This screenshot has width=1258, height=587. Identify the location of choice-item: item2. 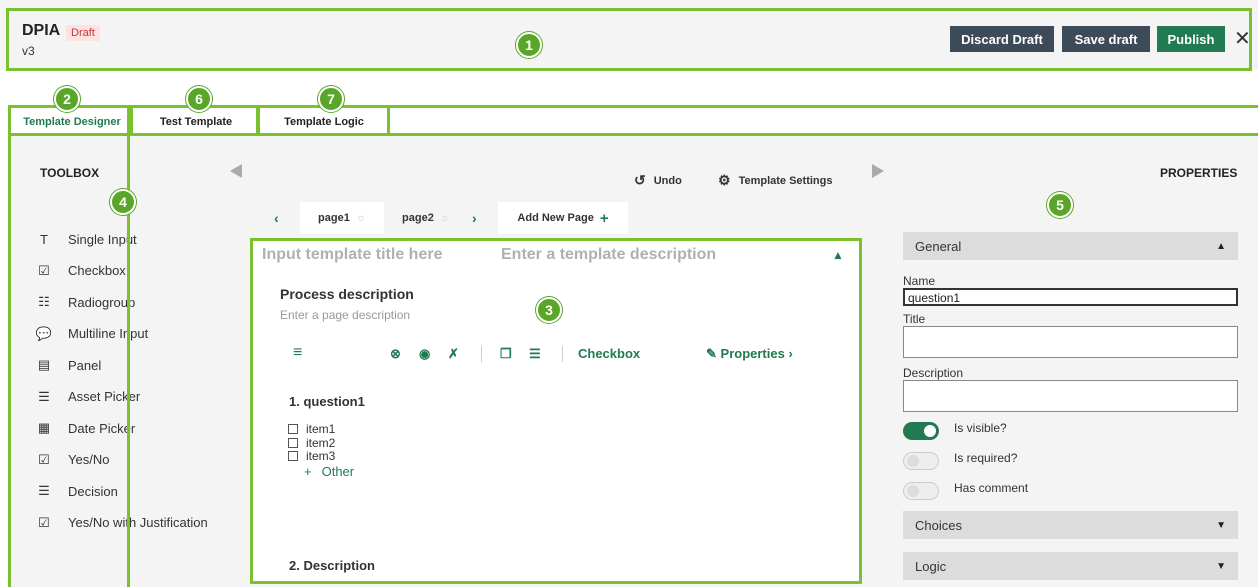
(311, 443).